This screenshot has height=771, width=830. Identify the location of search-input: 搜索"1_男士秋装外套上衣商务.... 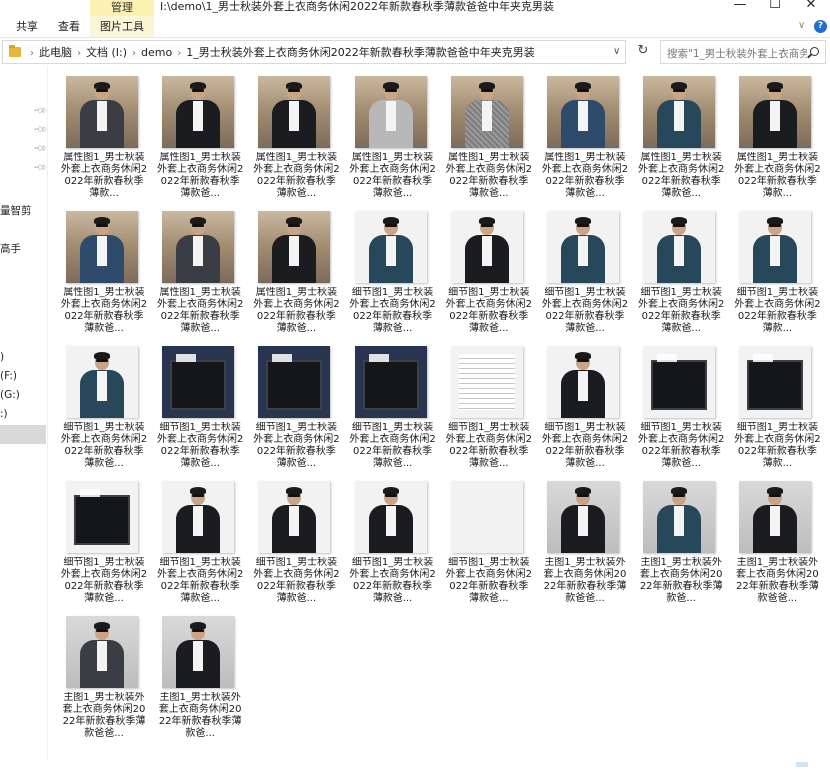
(737, 53).